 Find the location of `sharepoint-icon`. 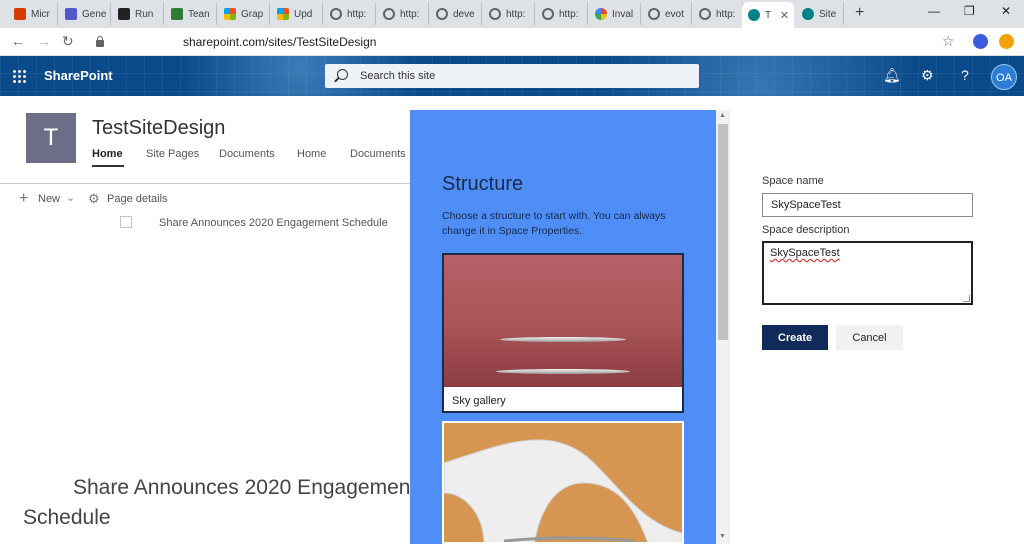

sharepoint-icon is located at coordinates (754, 15).